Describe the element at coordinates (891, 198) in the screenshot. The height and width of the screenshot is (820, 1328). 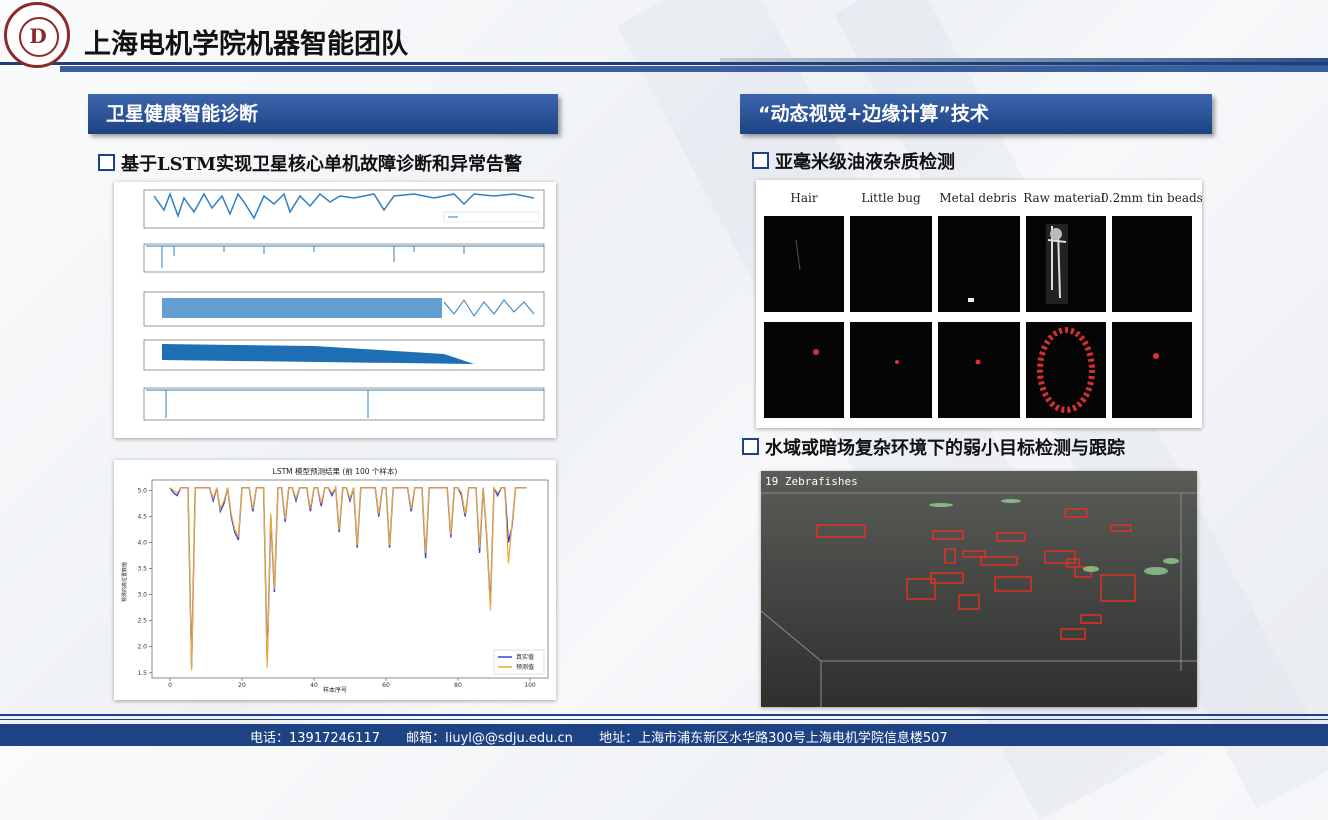
I see `column-label-little-bug: Little bug` at that location.